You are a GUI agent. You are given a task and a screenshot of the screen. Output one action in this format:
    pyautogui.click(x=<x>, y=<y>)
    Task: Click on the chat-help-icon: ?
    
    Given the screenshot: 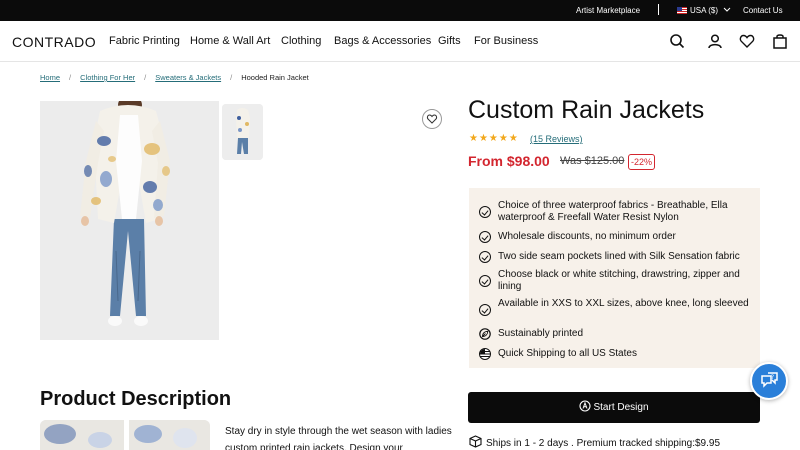 What is the action you would take?
    pyautogui.click(x=769, y=380)
    